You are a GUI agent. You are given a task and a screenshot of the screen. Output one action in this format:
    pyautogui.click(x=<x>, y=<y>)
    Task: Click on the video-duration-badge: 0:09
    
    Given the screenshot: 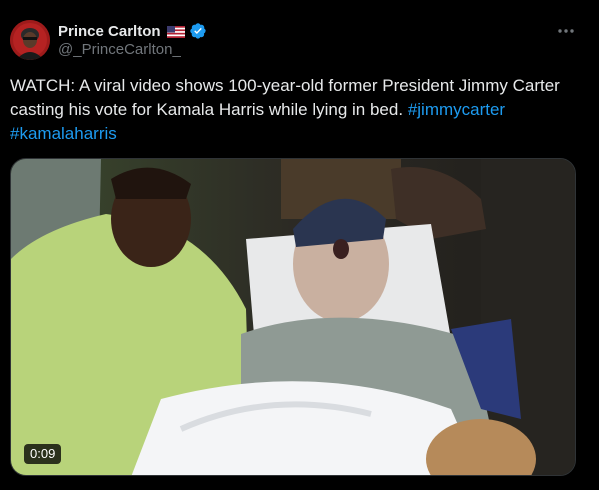 What is the action you would take?
    pyautogui.click(x=43, y=454)
    